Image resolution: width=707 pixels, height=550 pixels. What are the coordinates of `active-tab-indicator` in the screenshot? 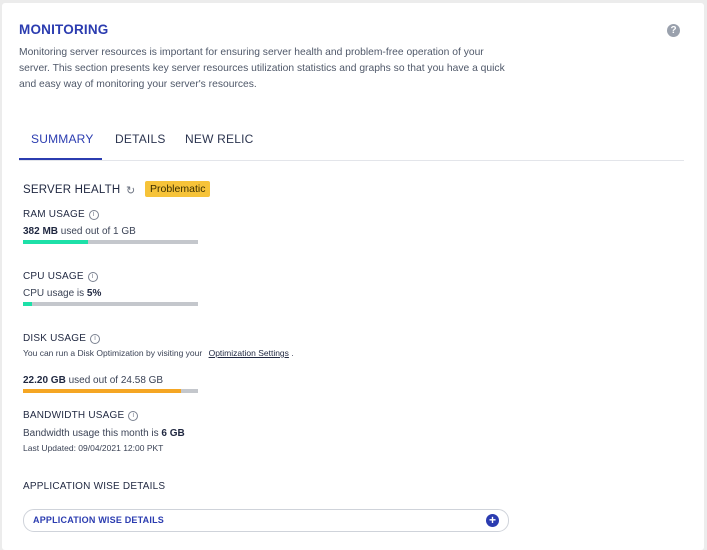 It's located at (60, 159).